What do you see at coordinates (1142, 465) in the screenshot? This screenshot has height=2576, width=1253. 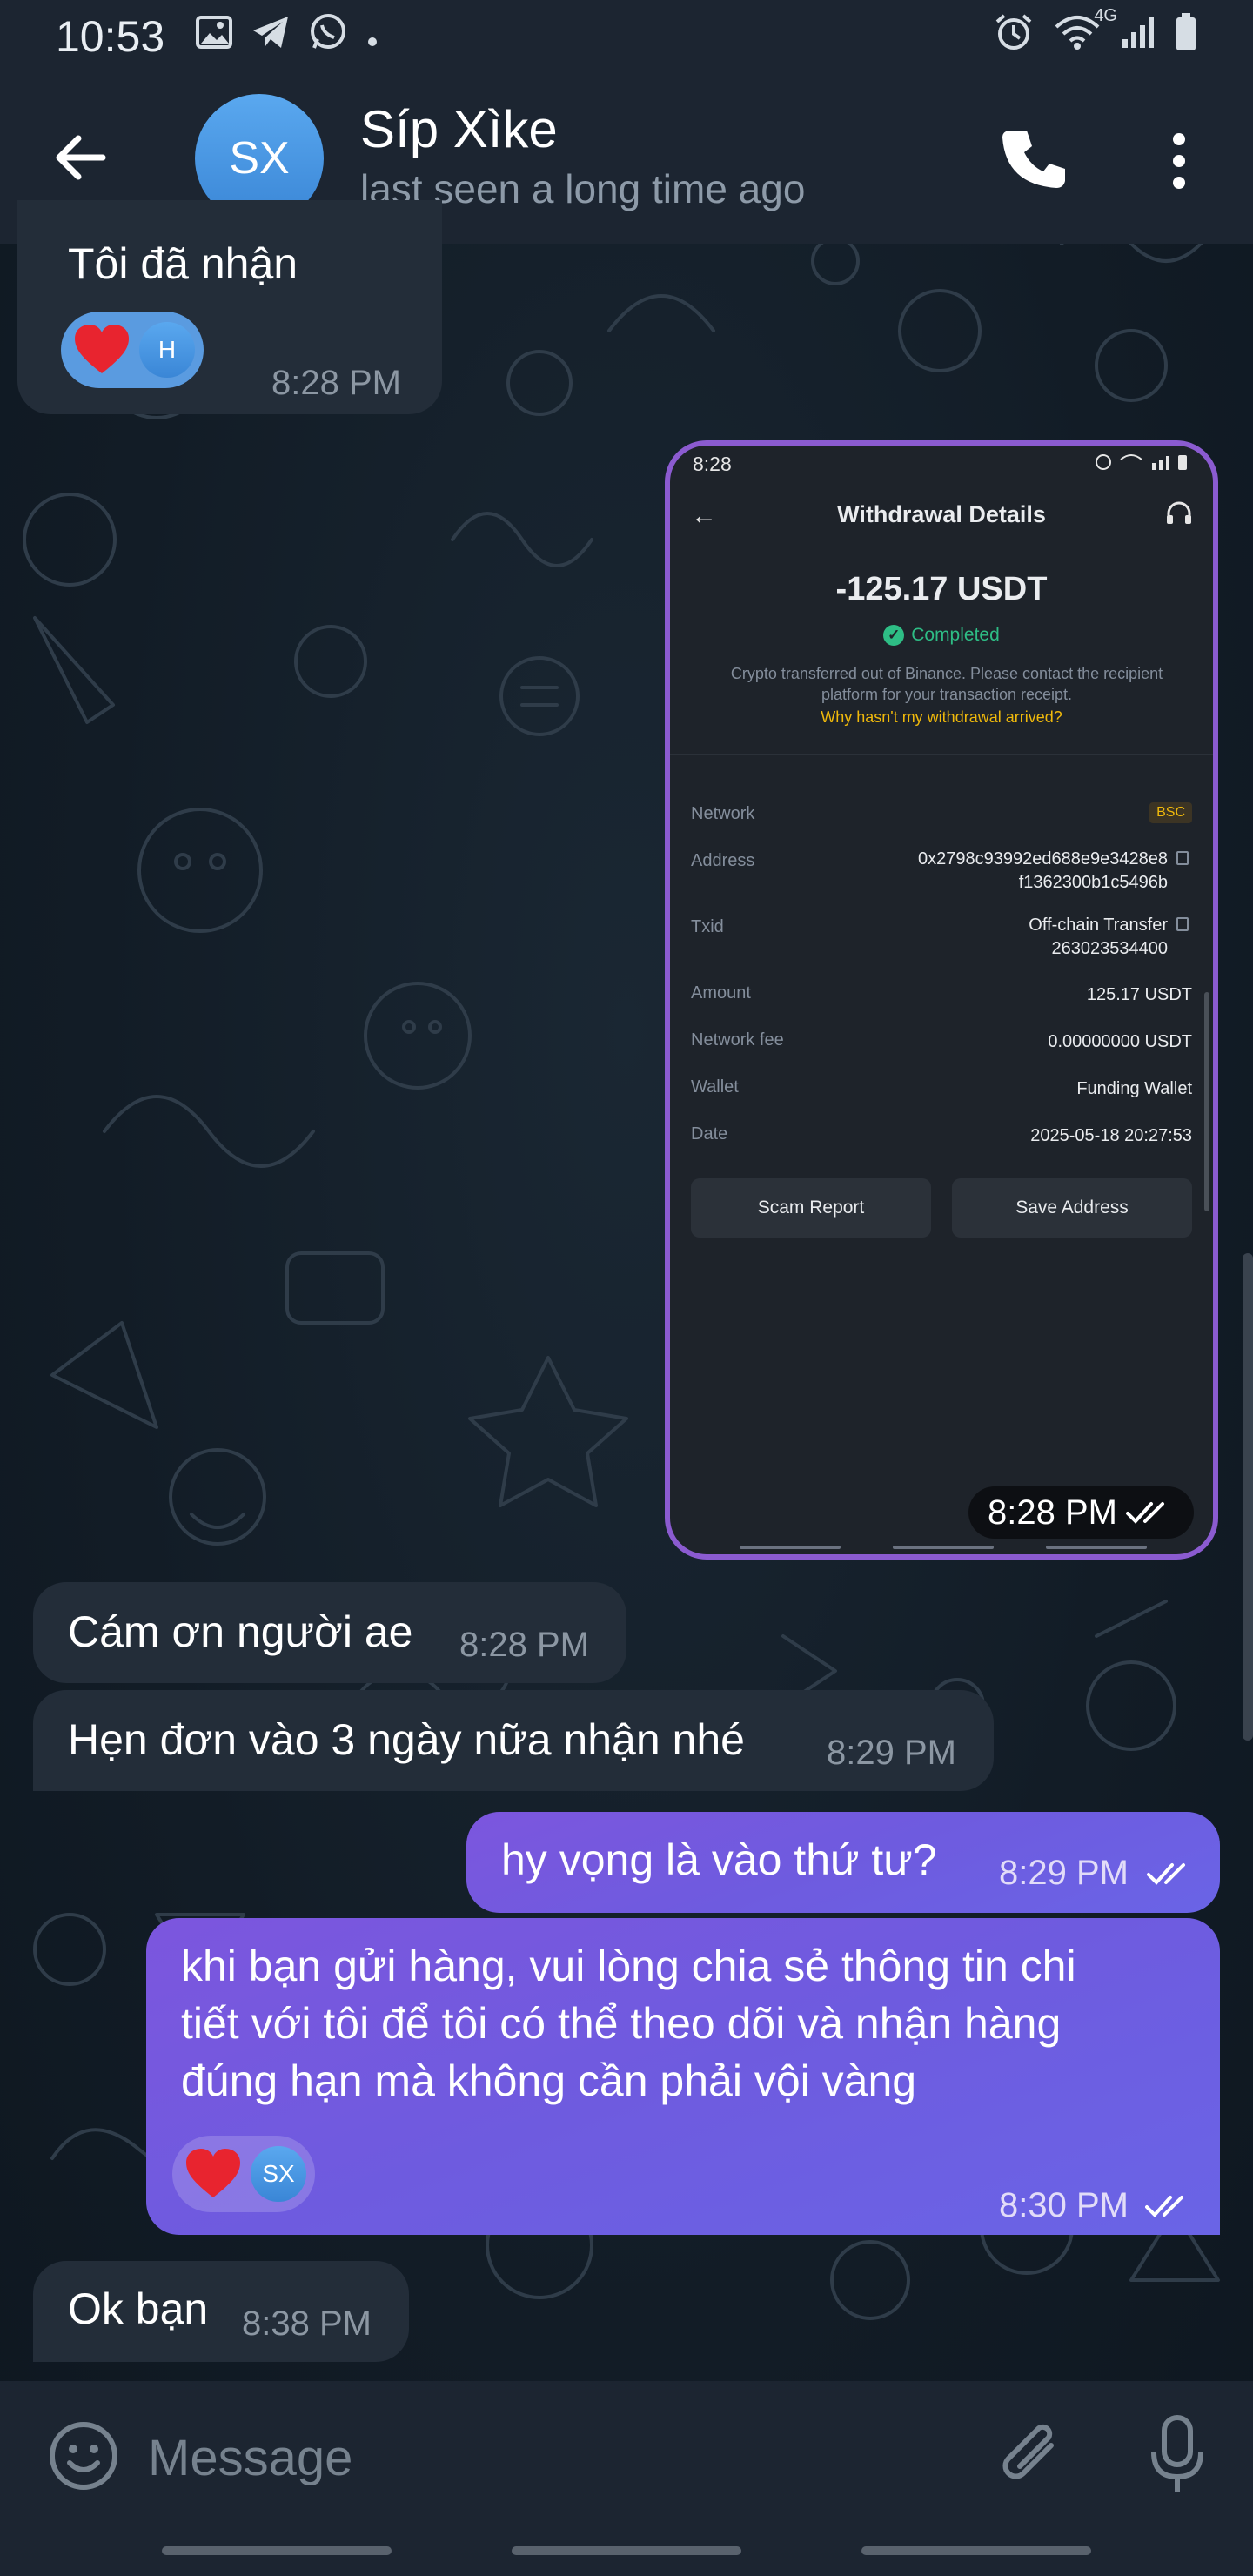 I see `screenshot-status-icons` at bounding box center [1142, 465].